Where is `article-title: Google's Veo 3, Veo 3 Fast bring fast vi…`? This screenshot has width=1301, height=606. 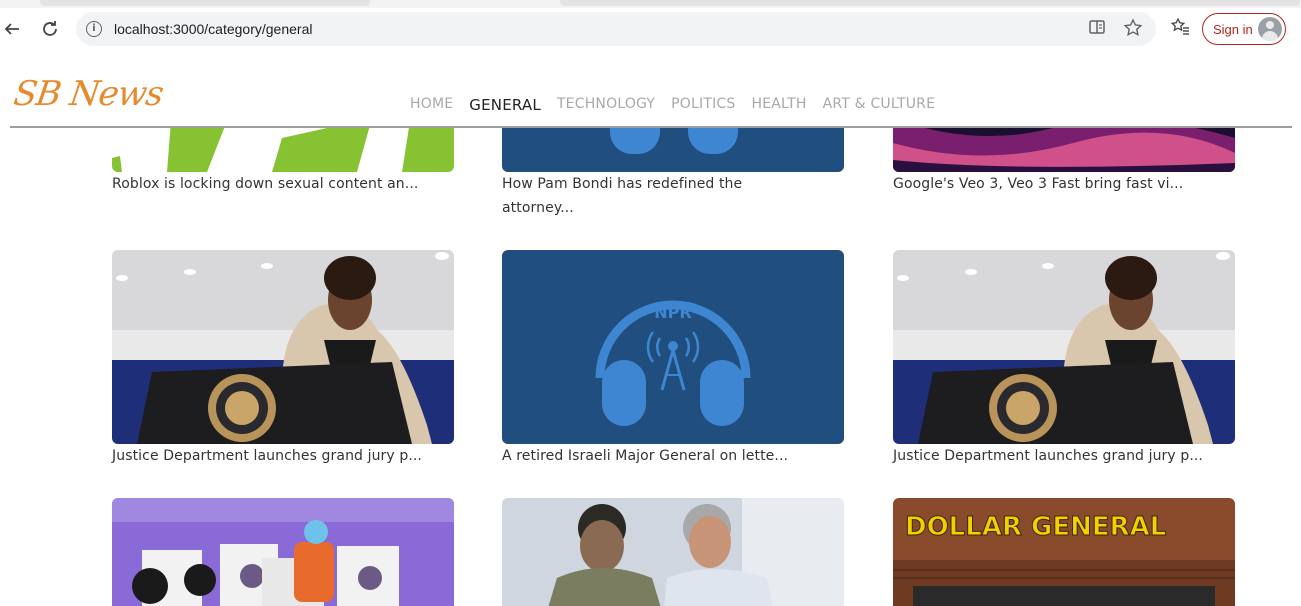 article-title: Google's Veo 3, Veo 3 Fast bring fast vi… is located at coordinates (1068, 184).